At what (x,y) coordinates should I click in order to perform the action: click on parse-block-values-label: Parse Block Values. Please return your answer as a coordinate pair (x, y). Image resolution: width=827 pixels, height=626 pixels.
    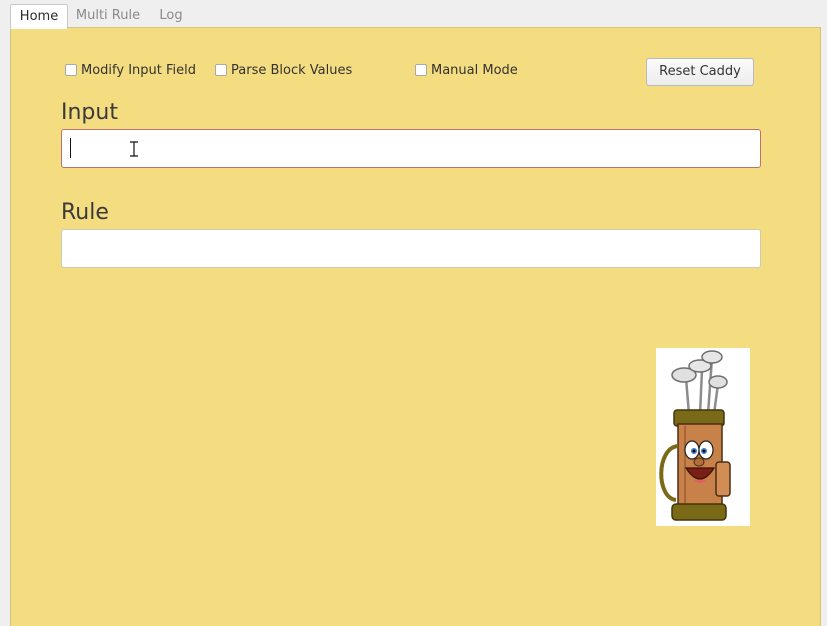
    Looking at the image, I should click on (292, 70).